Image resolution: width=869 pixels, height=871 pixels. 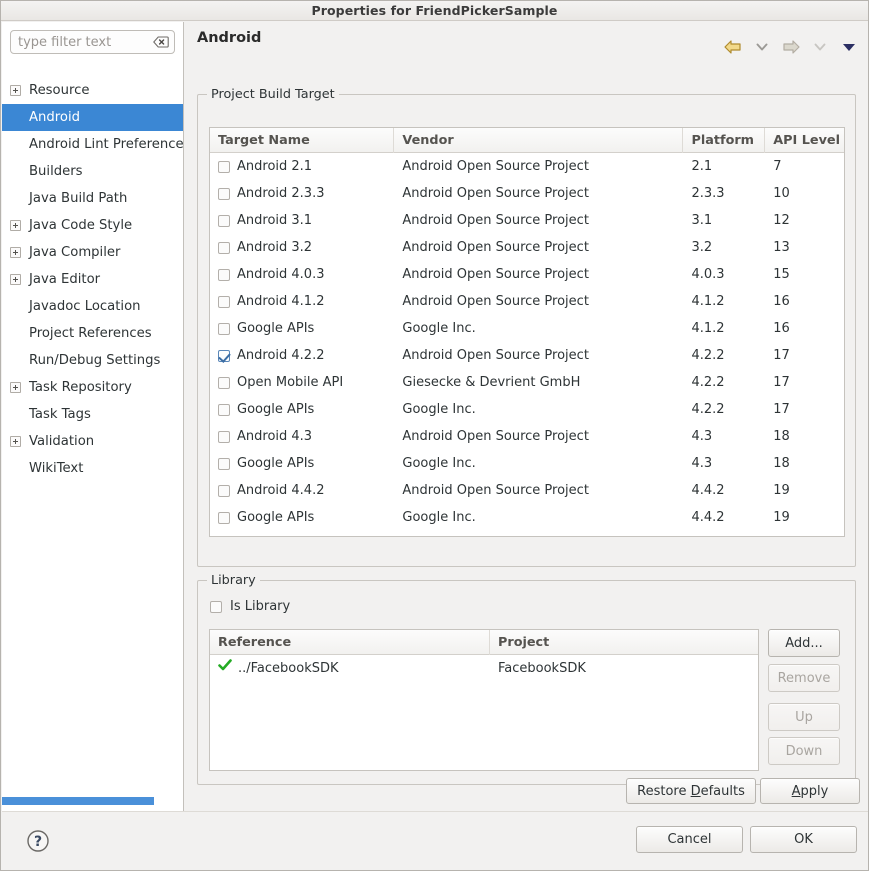 What do you see at coordinates (527, 409) in the screenshot?
I see `table-row: Google APIs Google Inc. 4.2.2 17` at bounding box center [527, 409].